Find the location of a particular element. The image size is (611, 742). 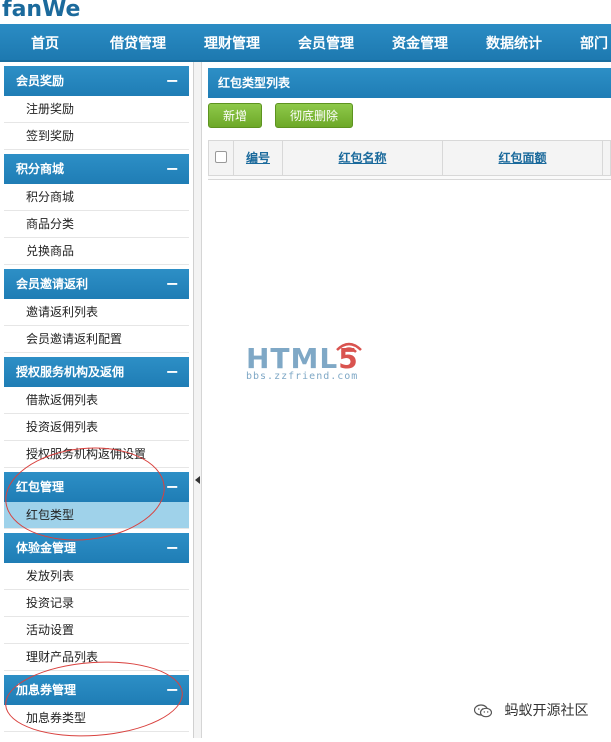

nav-item-members: 会员管理 is located at coordinates (326, 43).